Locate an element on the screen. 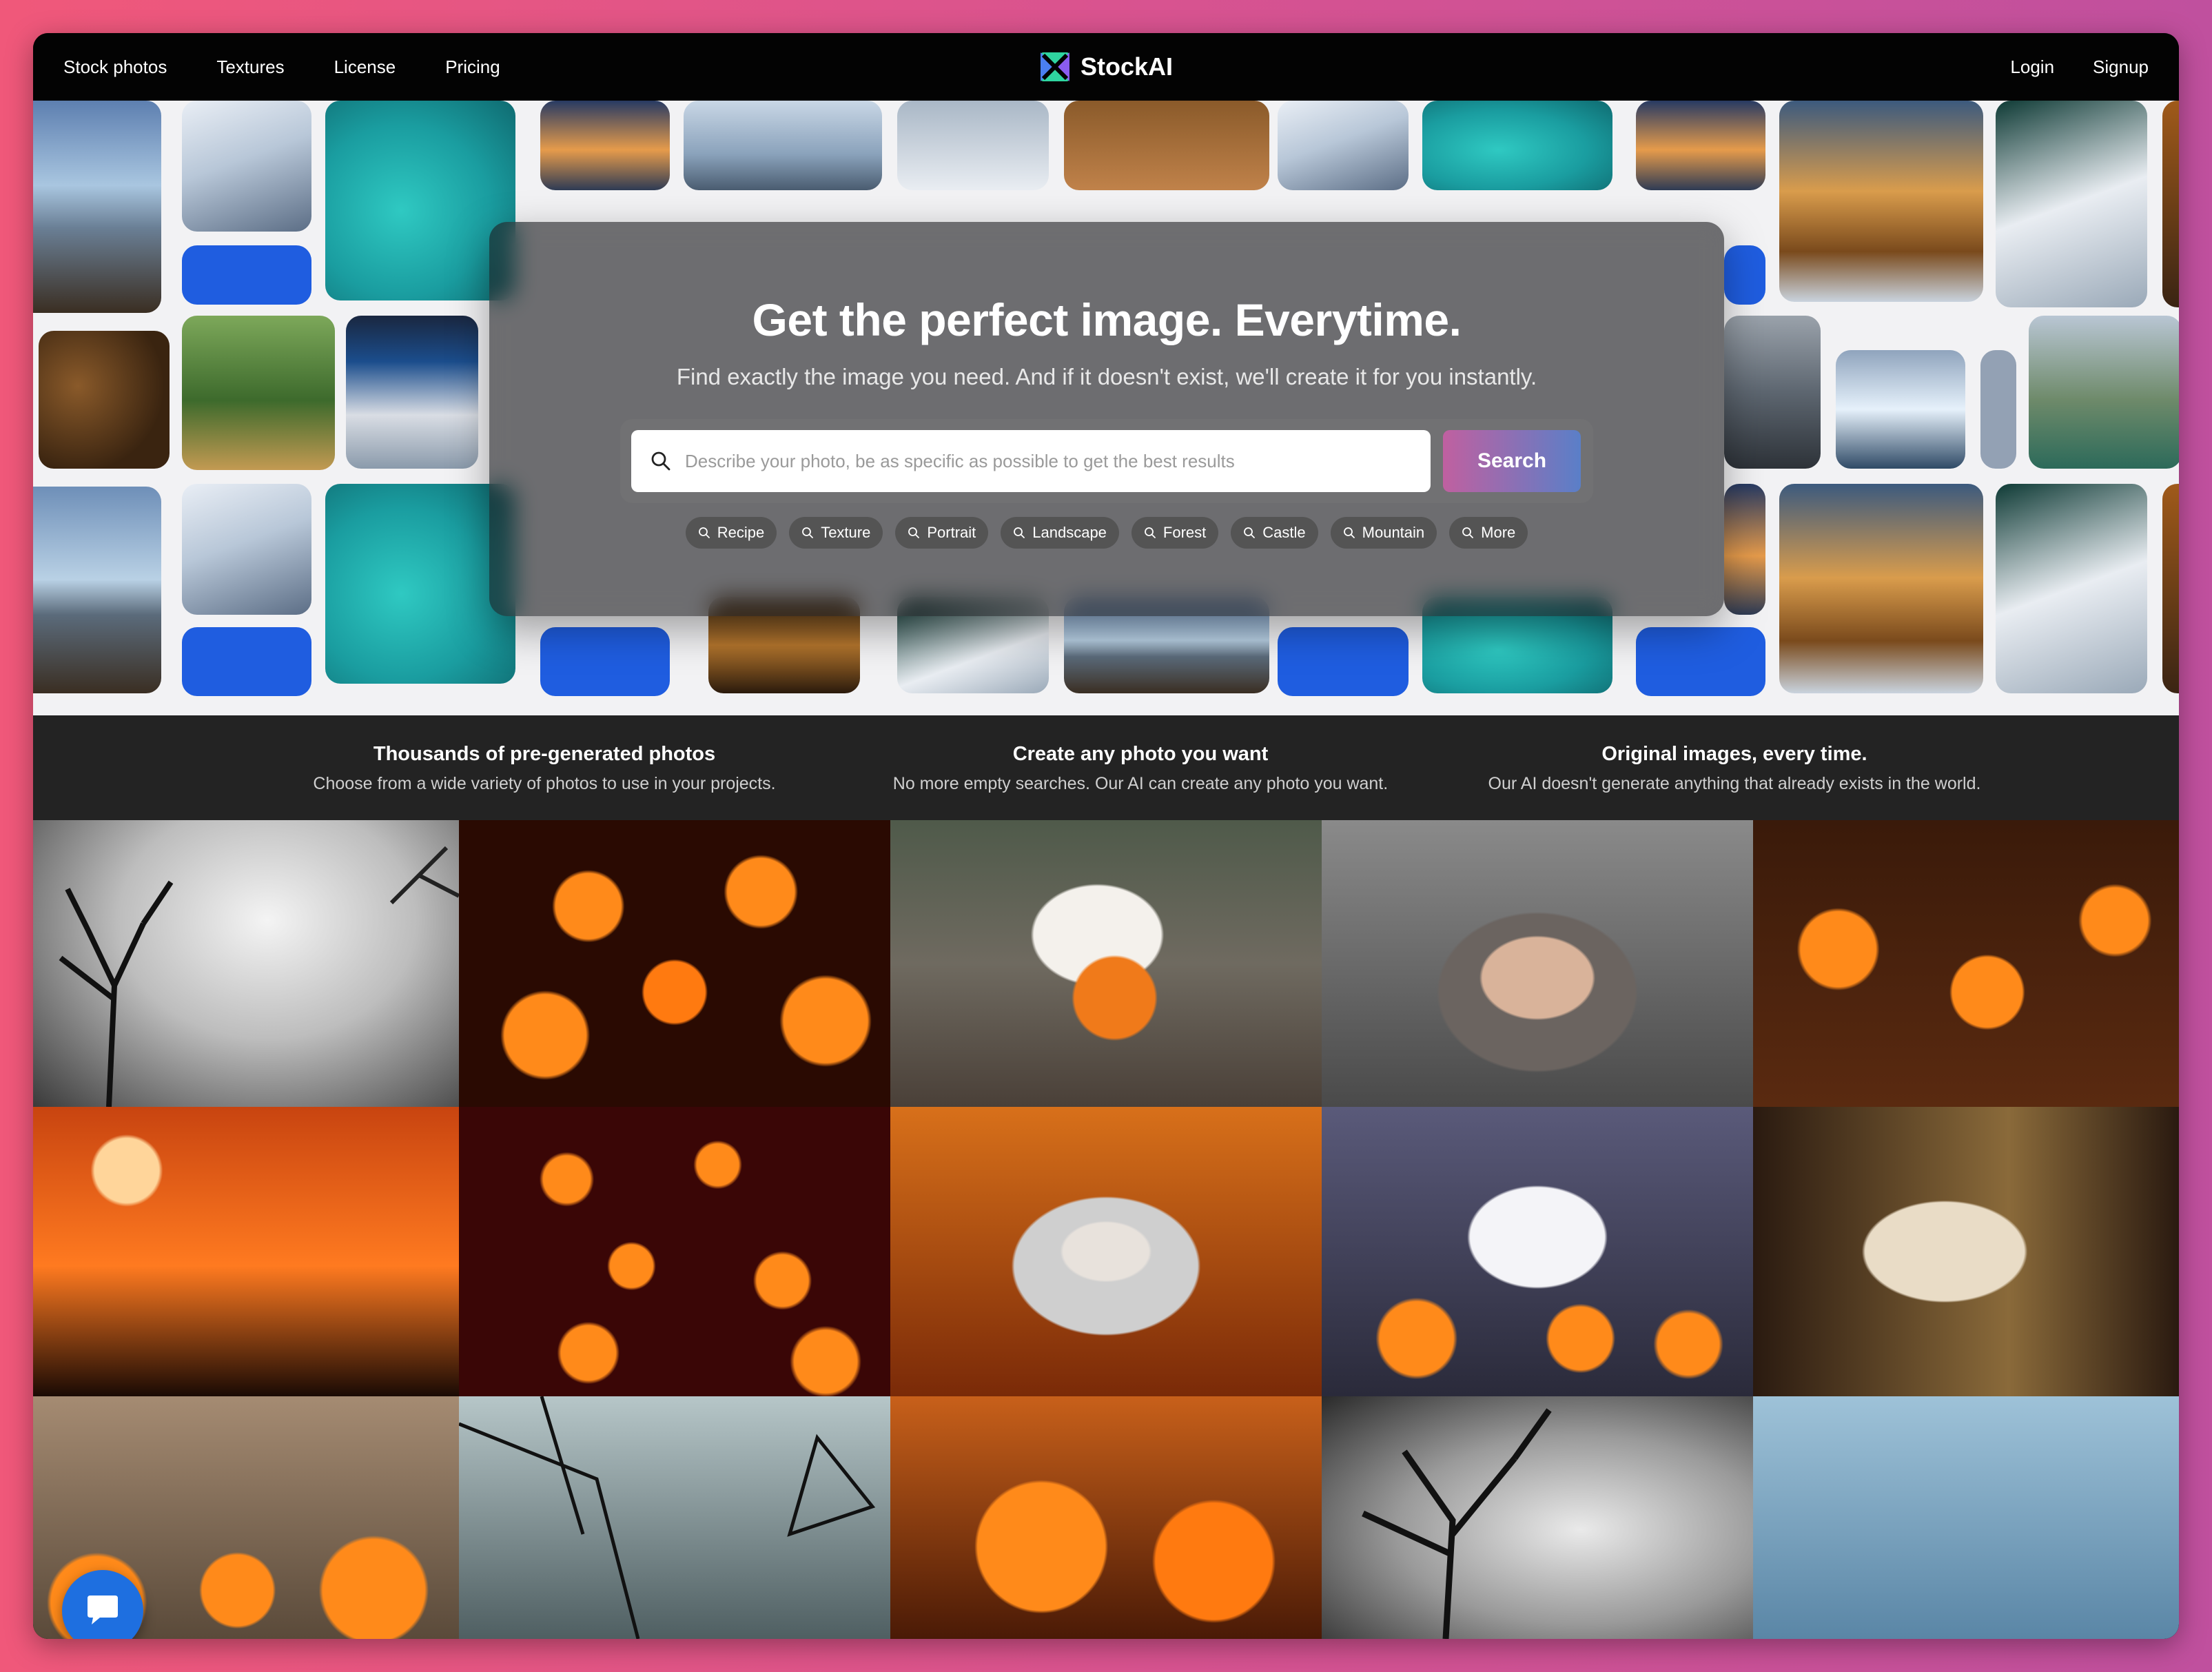 This screenshot has height=1672, width=2212. nav-link-license: License is located at coordinates (365, 67).